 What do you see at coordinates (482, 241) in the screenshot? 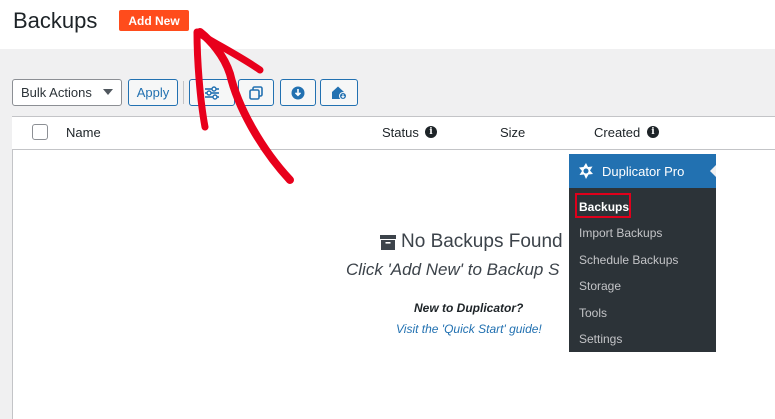
I see `empty-state-title-text: No Backups Found` at bounding box center [482, 241].